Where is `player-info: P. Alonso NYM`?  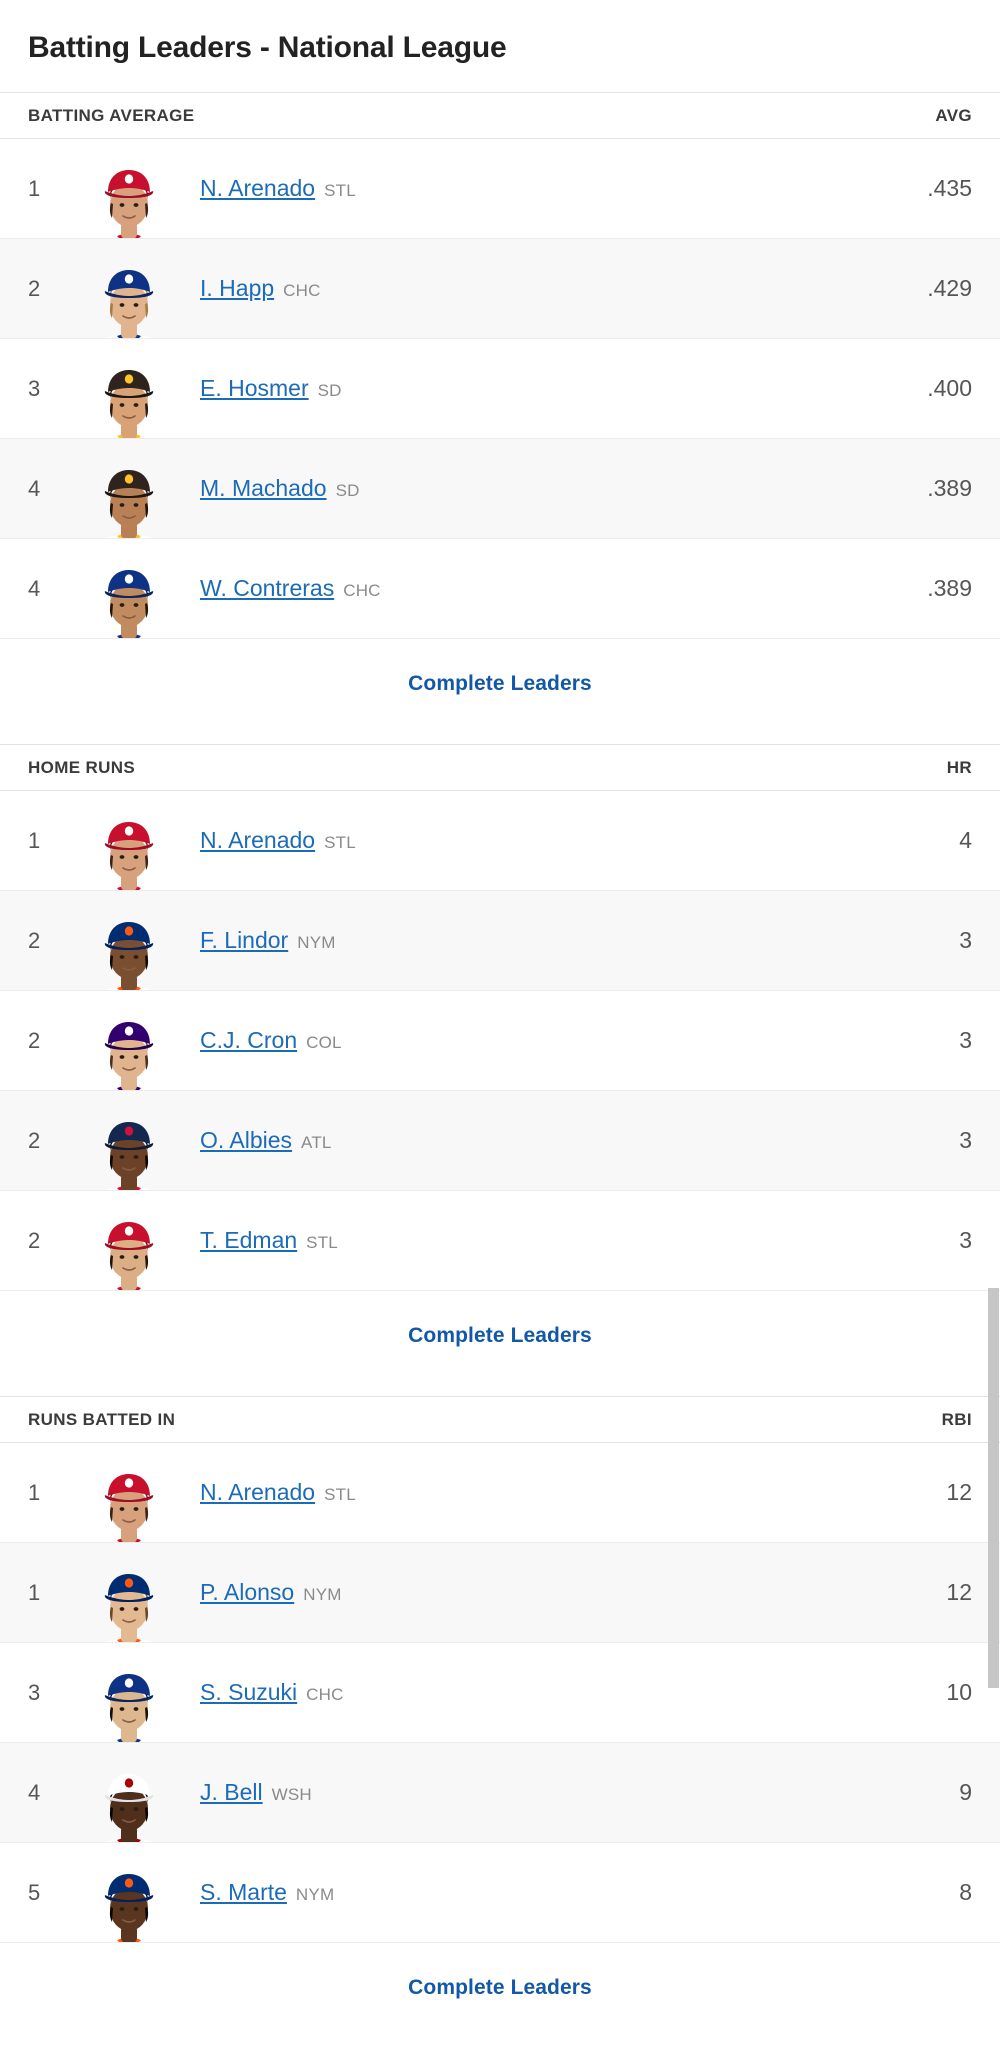
player-info: P. Alonso NYM is located at coordinates (554, 1592).